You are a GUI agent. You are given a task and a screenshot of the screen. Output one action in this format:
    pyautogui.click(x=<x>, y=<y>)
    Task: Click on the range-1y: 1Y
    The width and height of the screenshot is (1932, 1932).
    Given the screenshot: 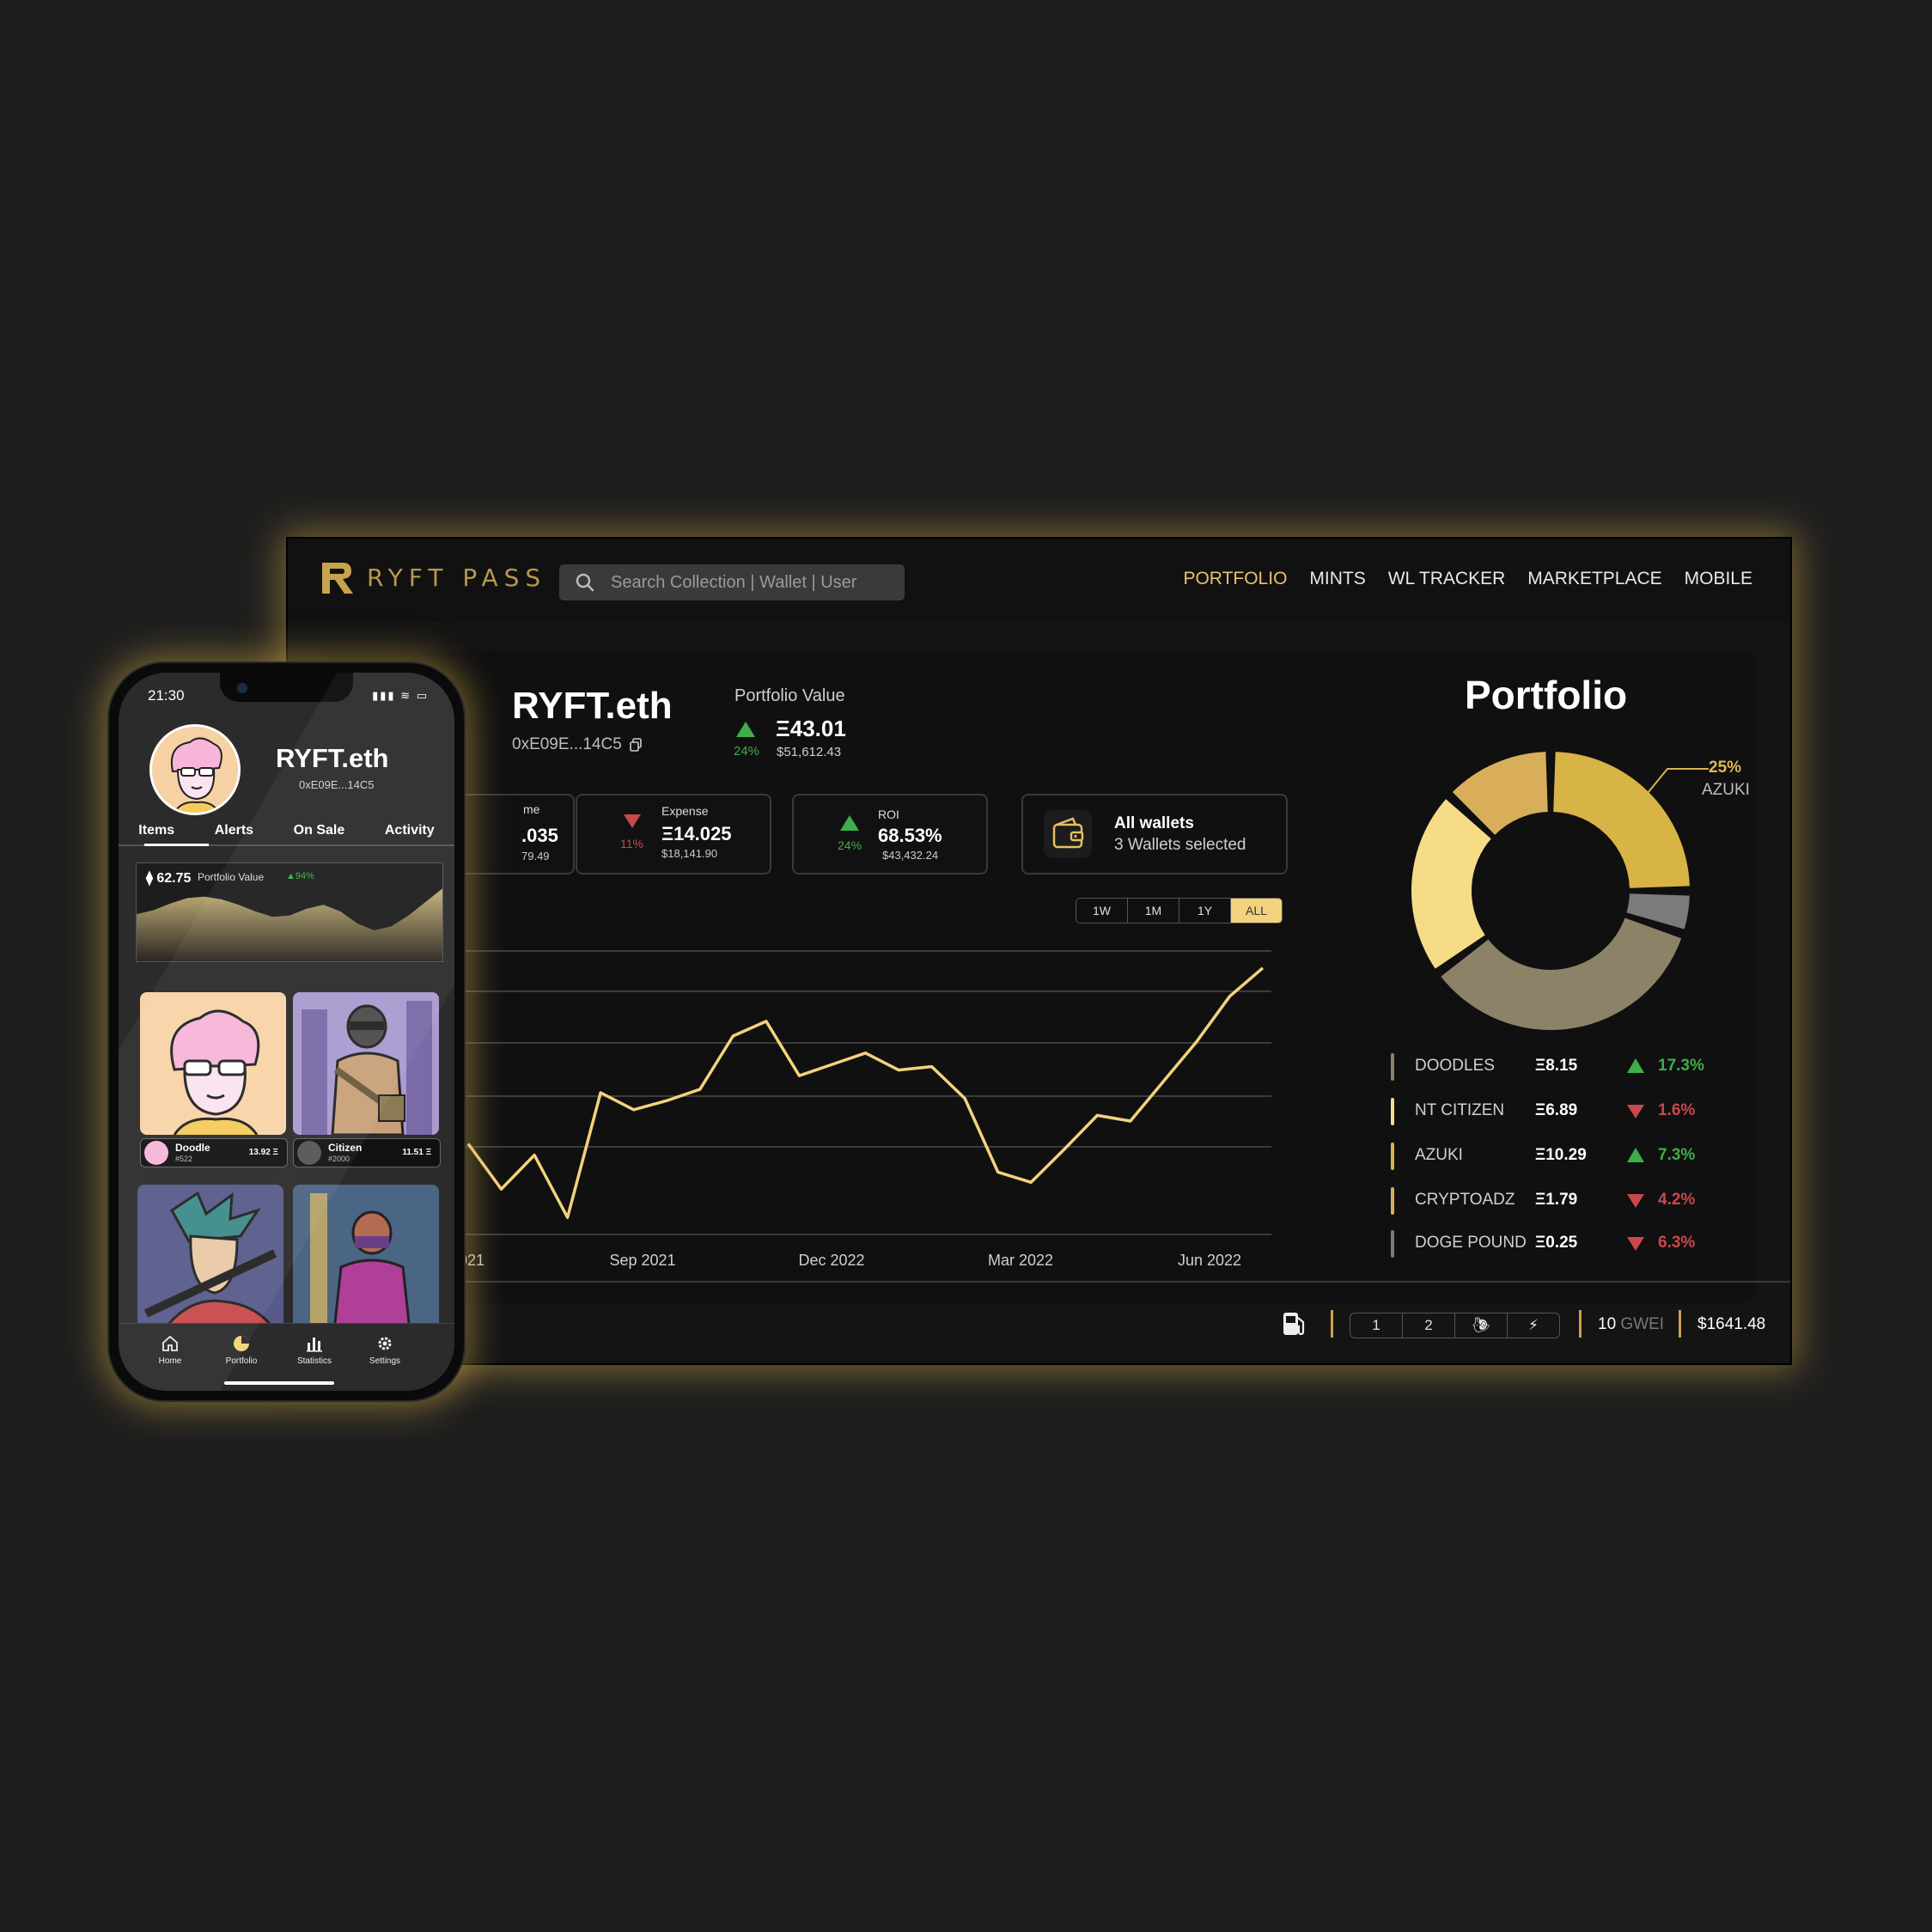 What is the action you would take?
    pyautogui.click(x=1205, y=911)
    